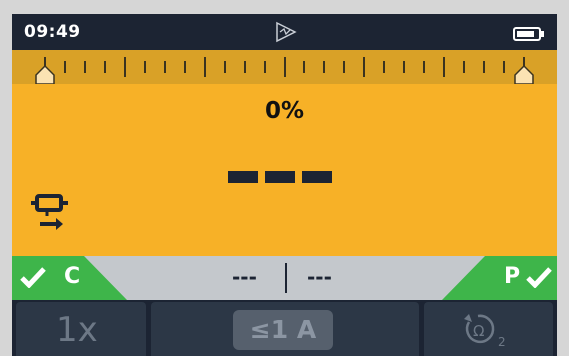  What do you see at coordinates (478, 331) in the screenshot?
I see `svg-text: Ω` at bounding box center [478, 331].